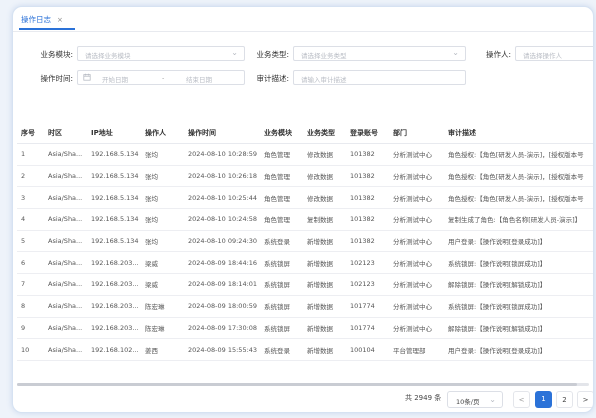  Describe the element at coordinates (30, 306) in the screenshot. I see `cell-index: 8` at that location.